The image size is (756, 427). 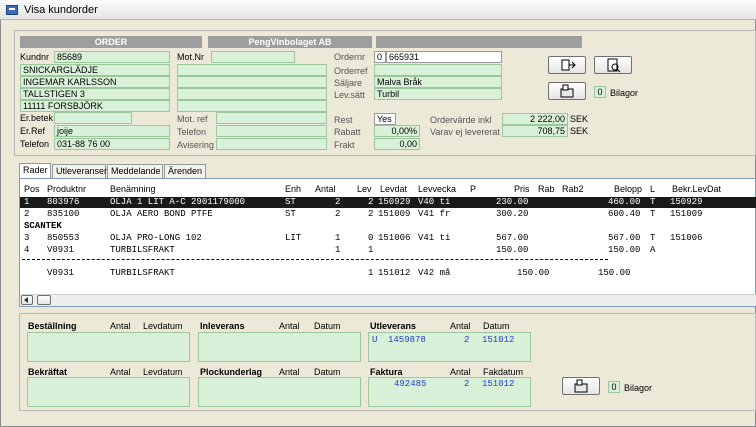 I want to click on ordernr-field: 665931, so click(x=444, y=57).